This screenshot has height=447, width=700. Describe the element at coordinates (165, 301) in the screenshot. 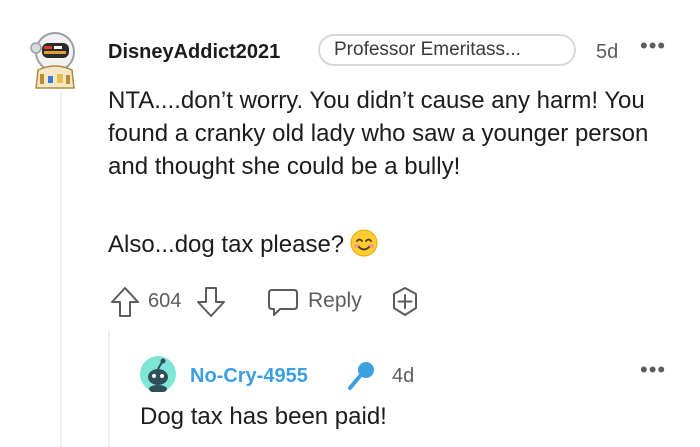

I see `vote-count: 604` at that location.